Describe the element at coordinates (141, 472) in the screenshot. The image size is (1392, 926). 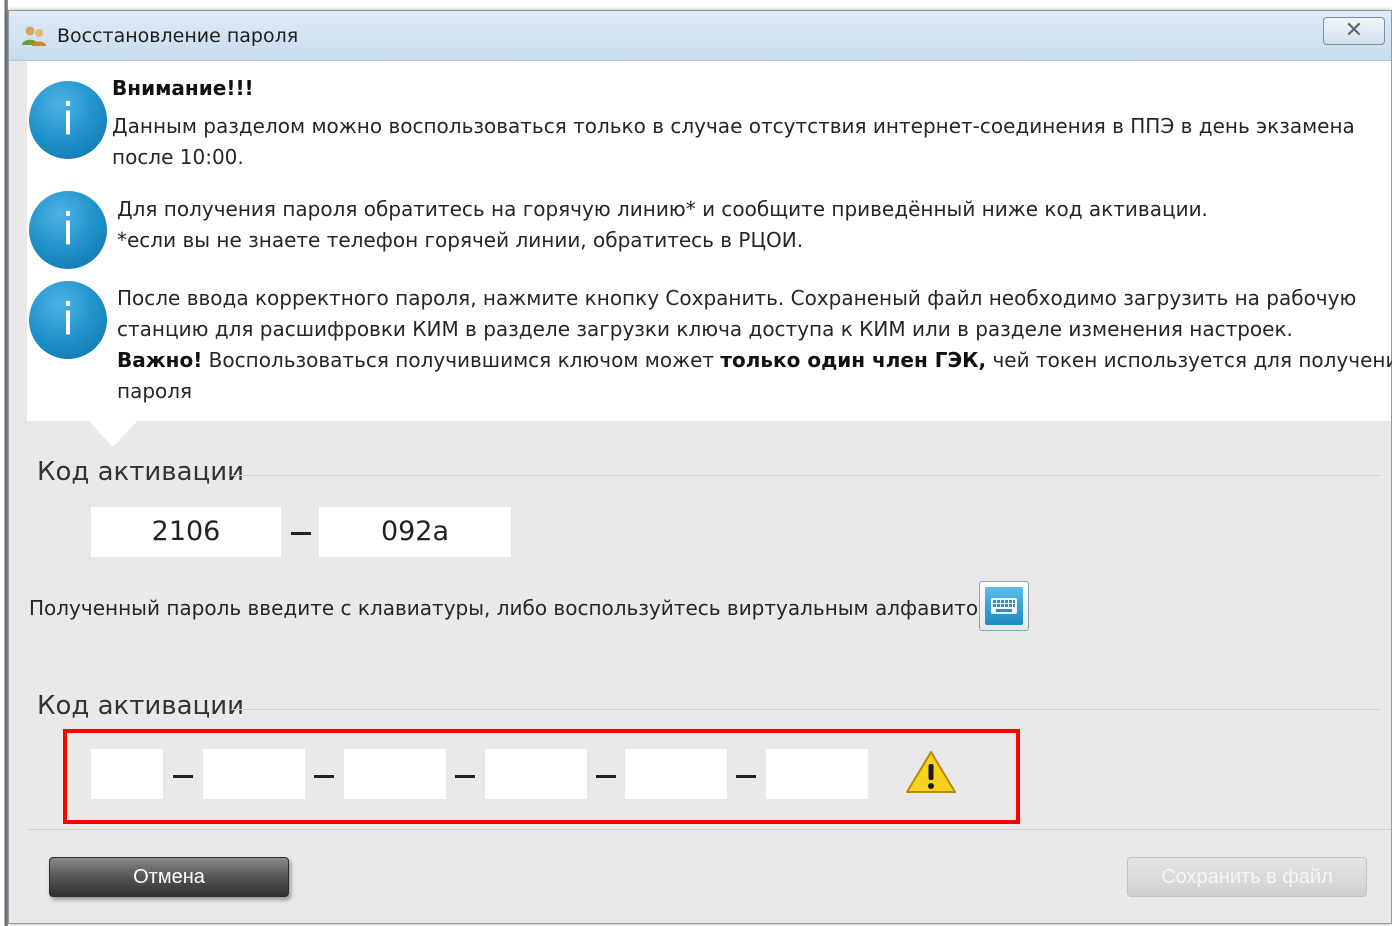
I see `activation-code-label: Код активации` at that location.